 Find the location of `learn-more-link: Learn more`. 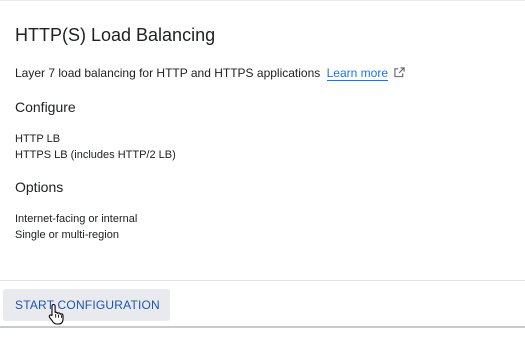

learn-more-link: Learn more is located at coordinates (357, 73).